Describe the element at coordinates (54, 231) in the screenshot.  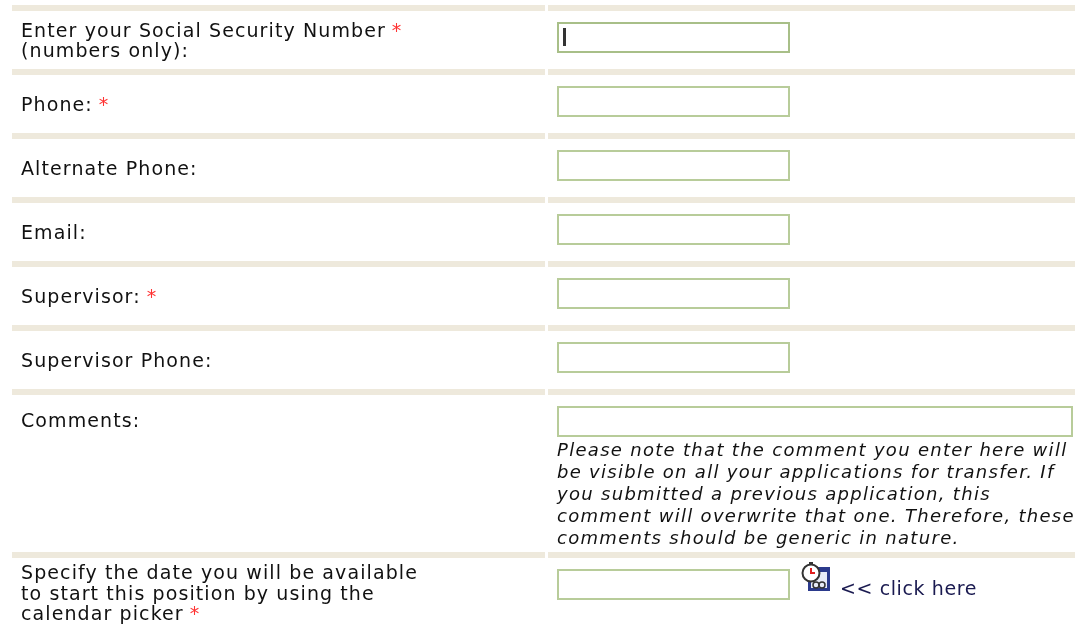
I see `field-label: Email:` at that location.